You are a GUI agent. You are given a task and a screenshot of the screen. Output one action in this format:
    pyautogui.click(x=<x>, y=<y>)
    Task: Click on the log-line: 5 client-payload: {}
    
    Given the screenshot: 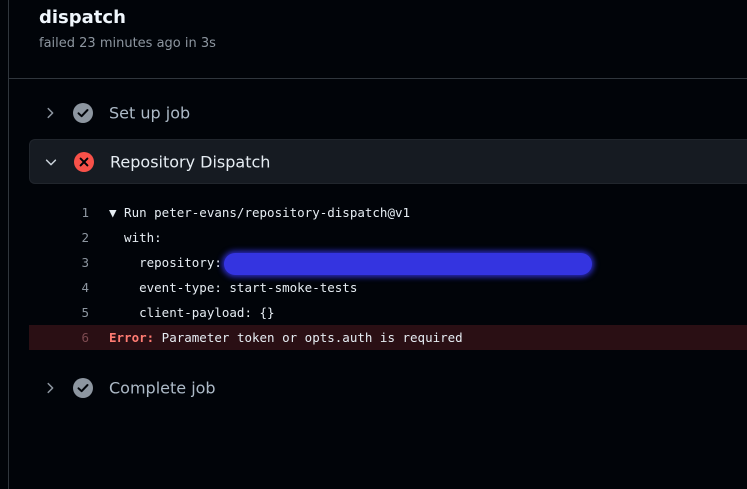 What is the action you would take?
    pyautogui.click(x=388, y=312)
    